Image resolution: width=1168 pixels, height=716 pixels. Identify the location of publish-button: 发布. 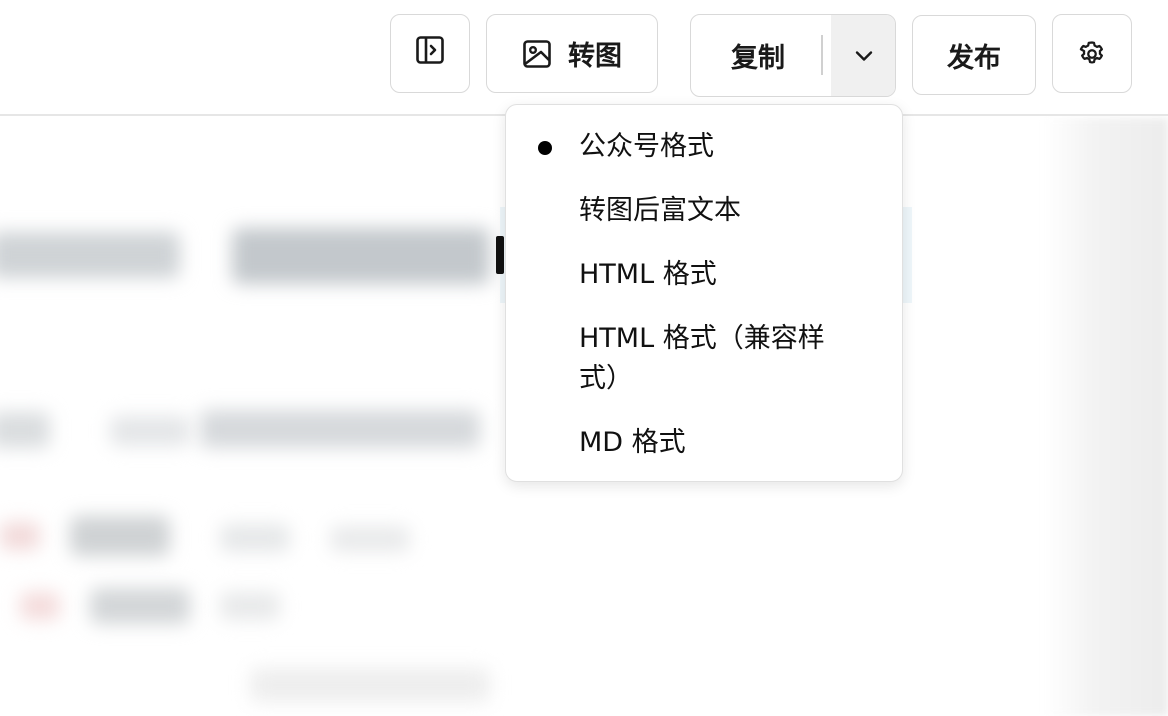
(974, 55).